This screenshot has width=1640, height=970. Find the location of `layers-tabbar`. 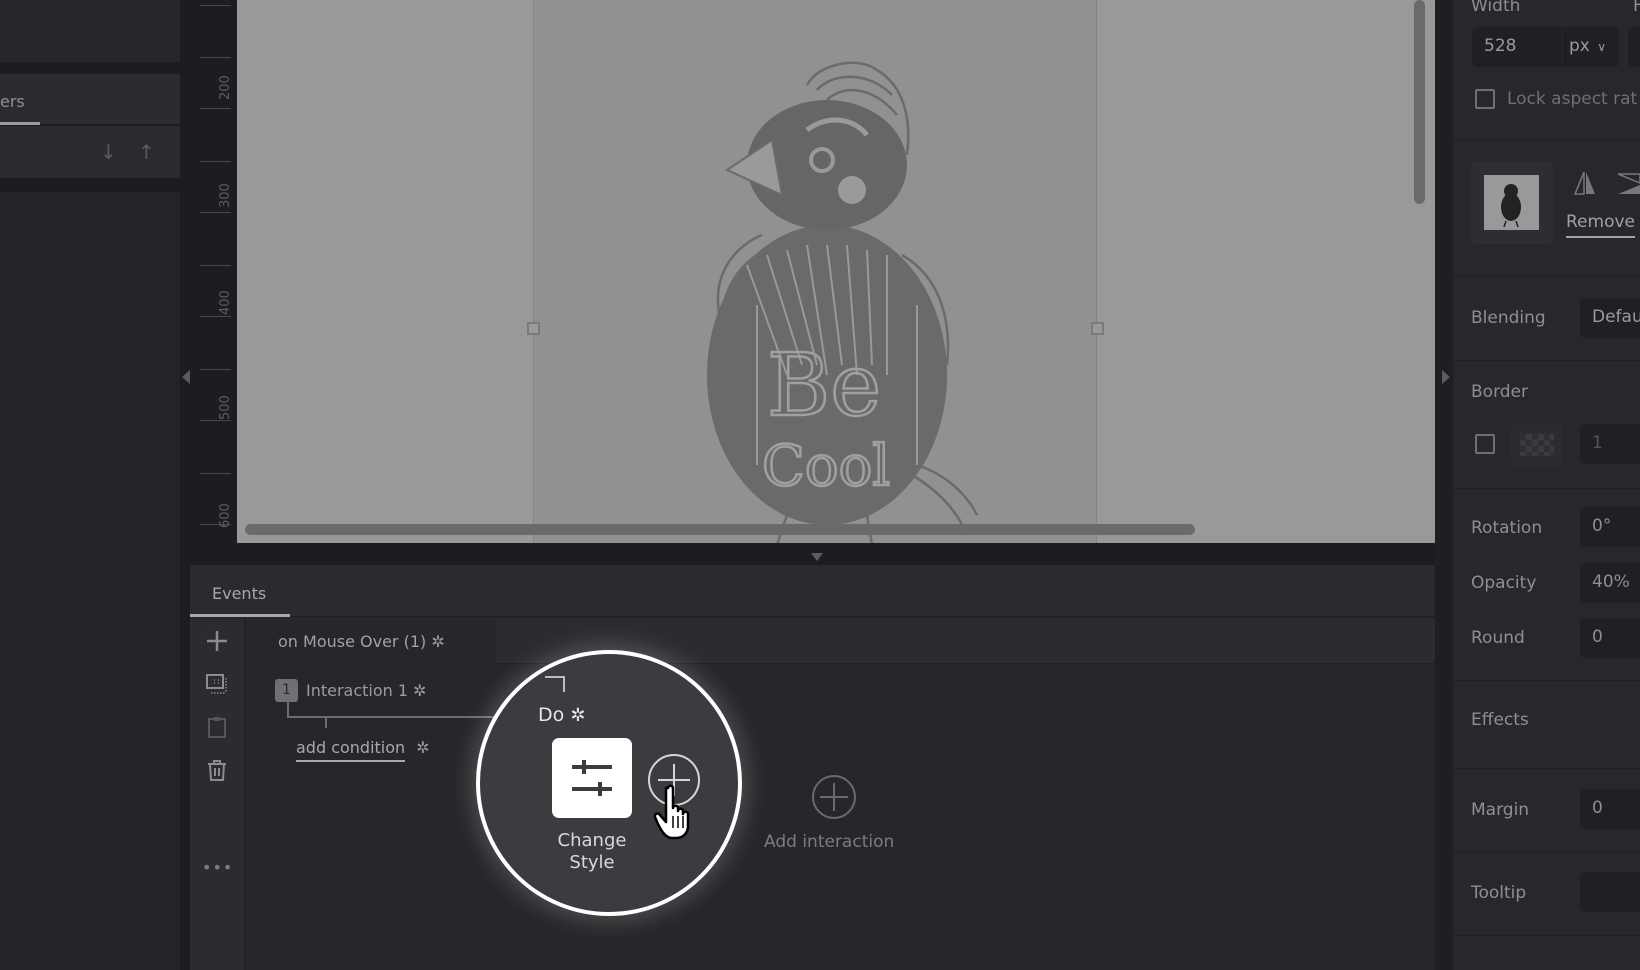

layers-tabbar is located at coordinates (90, 99).